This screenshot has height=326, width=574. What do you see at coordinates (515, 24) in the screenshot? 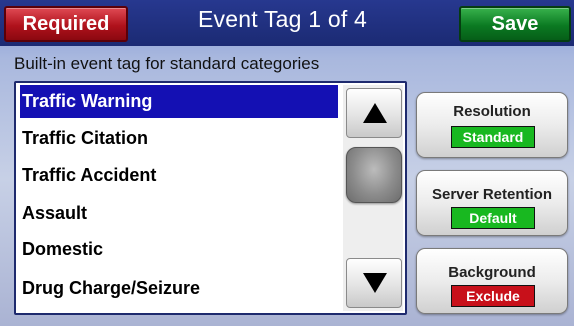
I see `save-button: Save` at bounding box center [515, 24].